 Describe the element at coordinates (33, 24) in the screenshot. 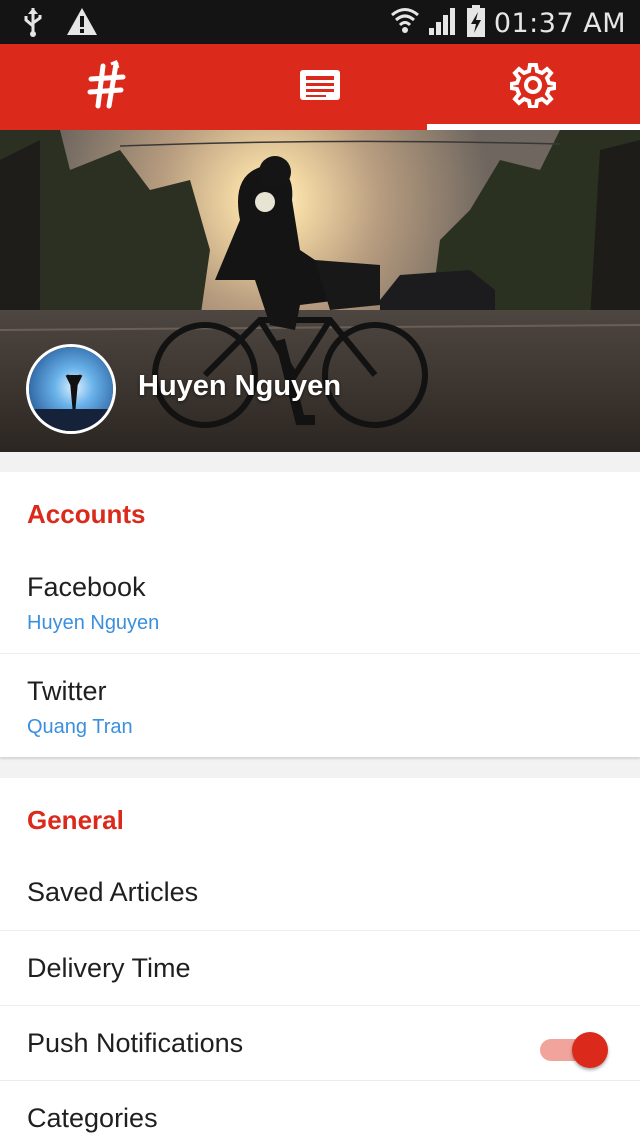

I see `usb-icon` at that location.